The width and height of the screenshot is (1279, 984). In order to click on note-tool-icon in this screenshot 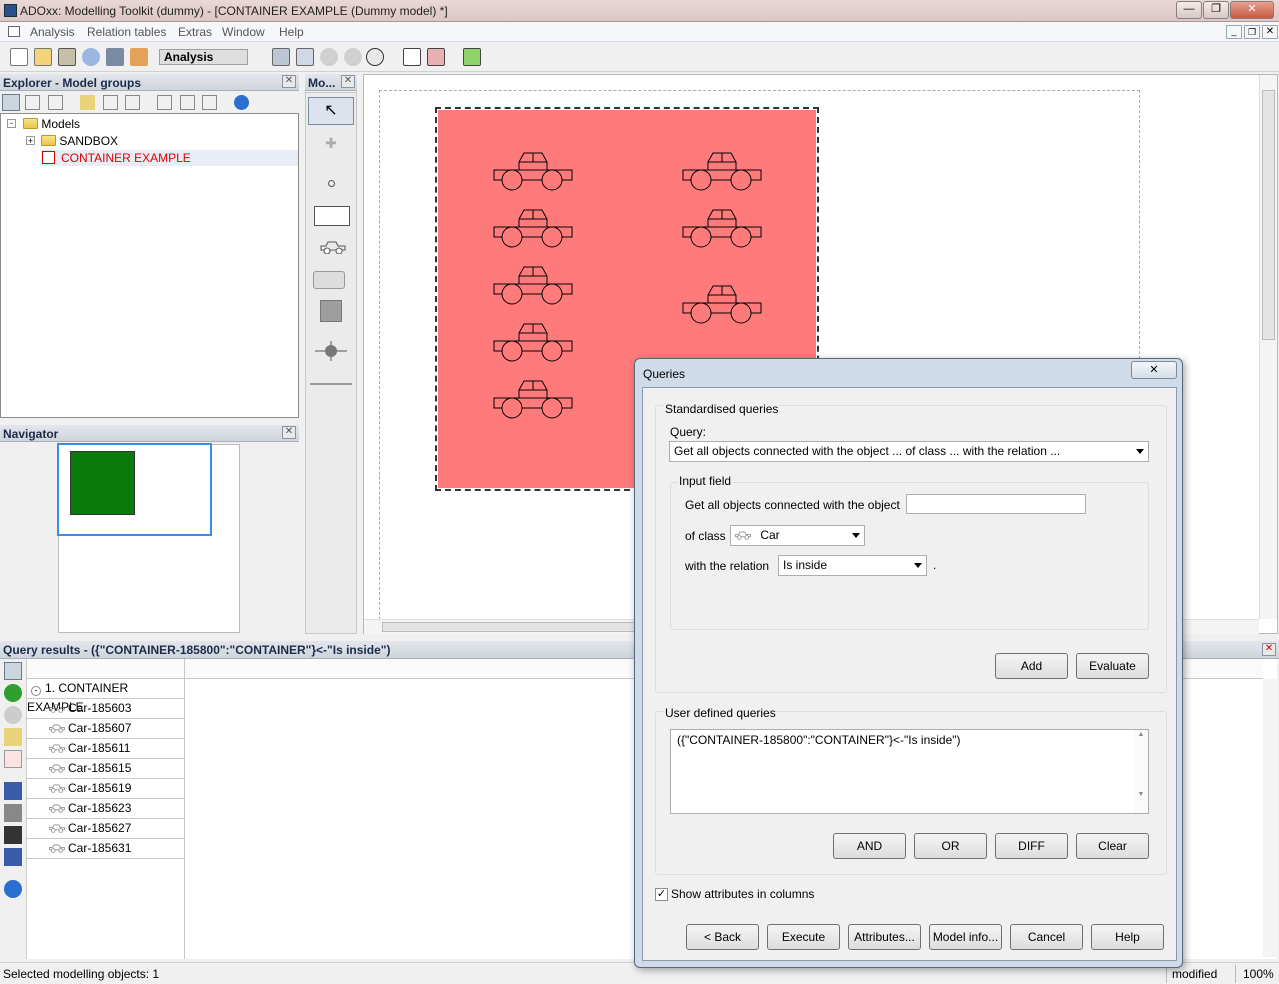, I will do `click(329, 280)`.